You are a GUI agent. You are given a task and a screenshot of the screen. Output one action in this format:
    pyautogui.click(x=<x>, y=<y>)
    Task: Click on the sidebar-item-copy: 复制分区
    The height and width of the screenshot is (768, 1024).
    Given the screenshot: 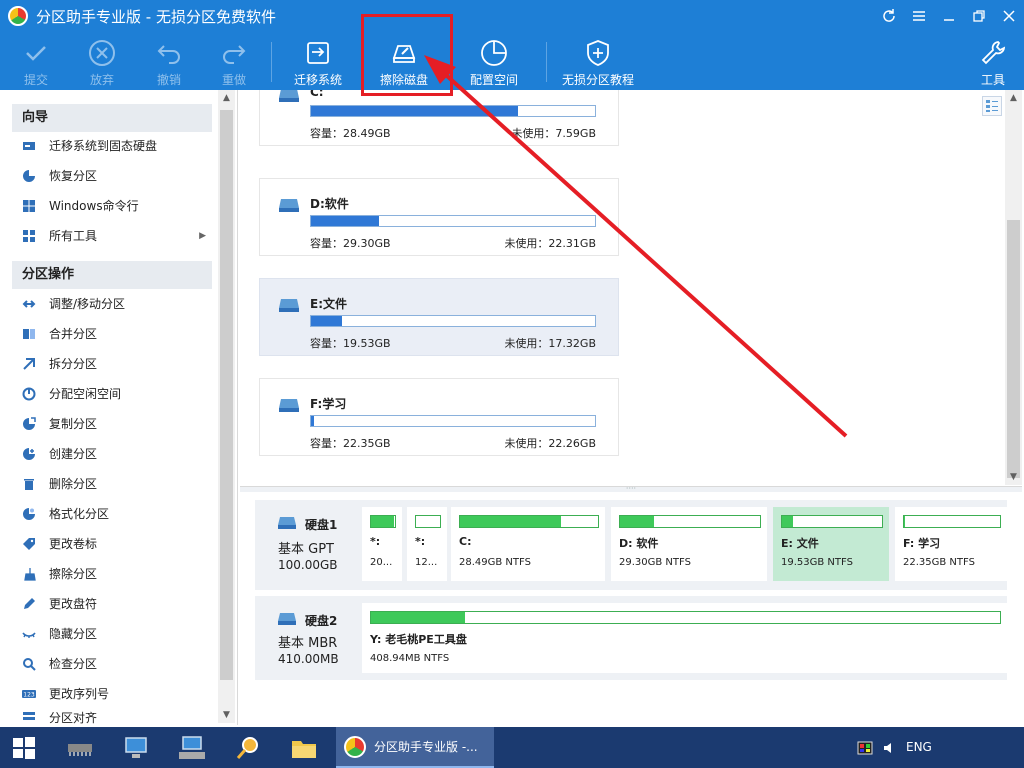 What is the action you would take?
    pyautogui.click(x=117, y=424)
    